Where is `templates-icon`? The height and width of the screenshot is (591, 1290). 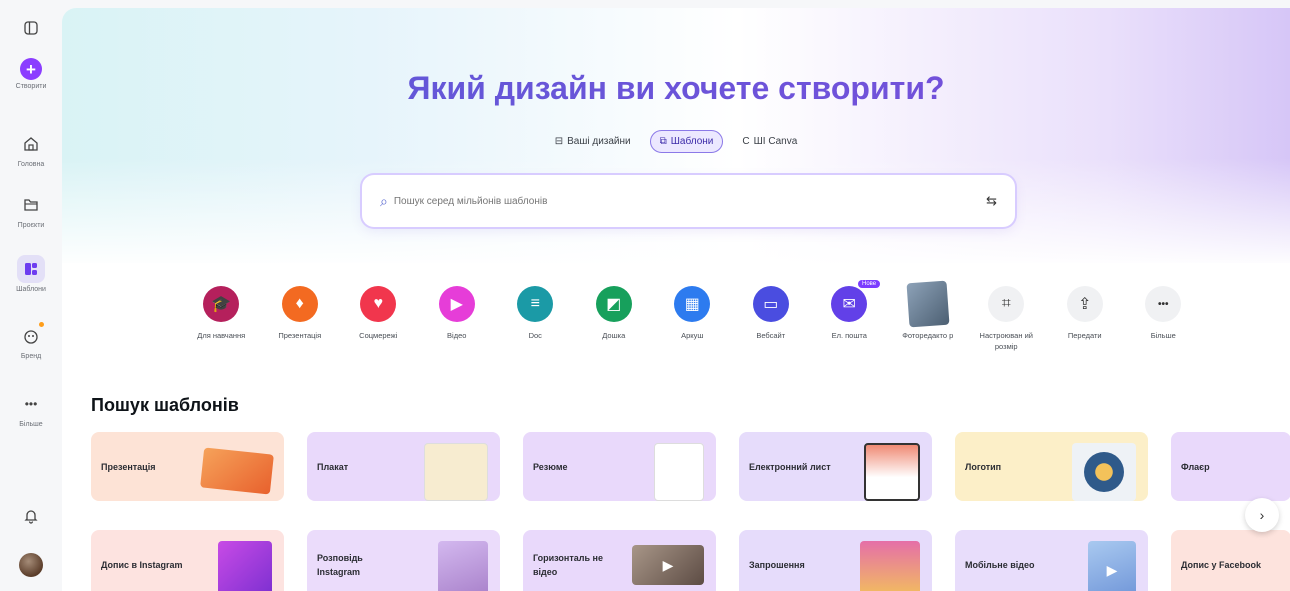
templates-icon is located at coordinates (31, 269).